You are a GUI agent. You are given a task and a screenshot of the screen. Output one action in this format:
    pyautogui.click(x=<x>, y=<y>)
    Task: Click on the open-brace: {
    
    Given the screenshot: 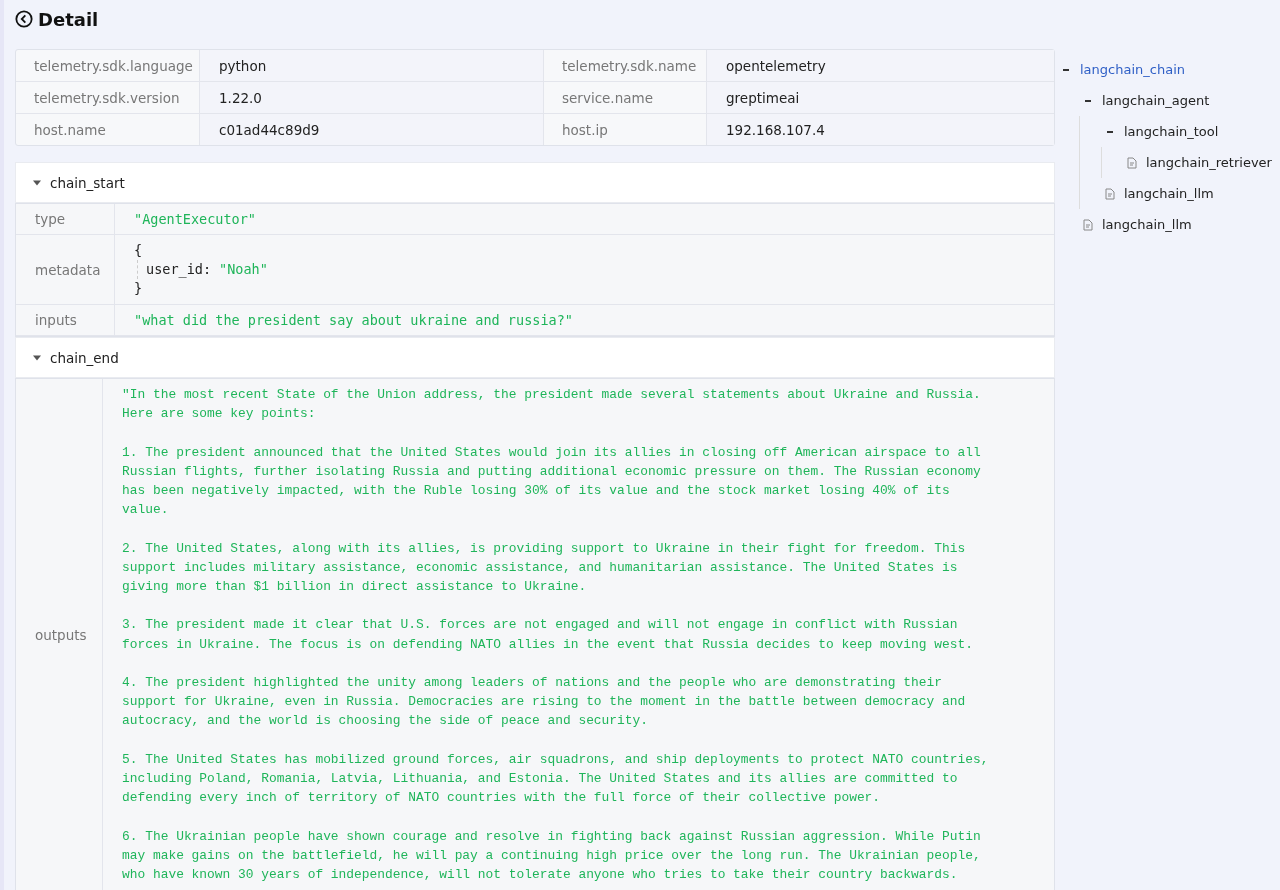 What is the action you would take?
    pyautogui.click(x=139, y=250)
    